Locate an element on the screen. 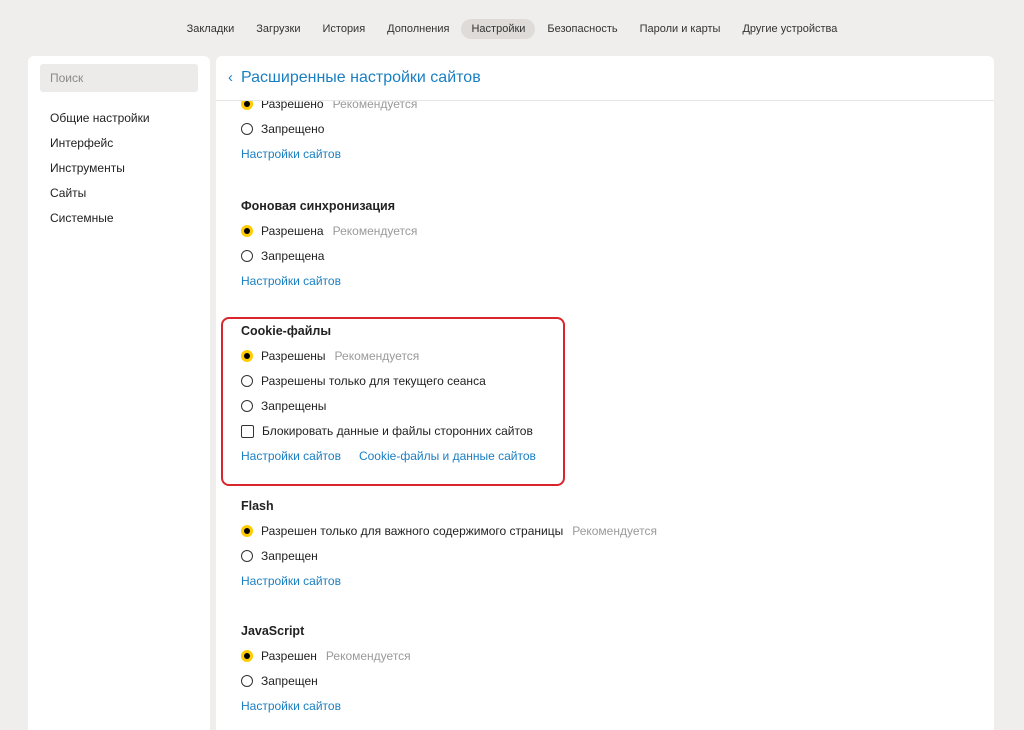 This screenshot has width=1024, height=730. sidebar-item-sites: Сайты is located at coordinates (100, 197).